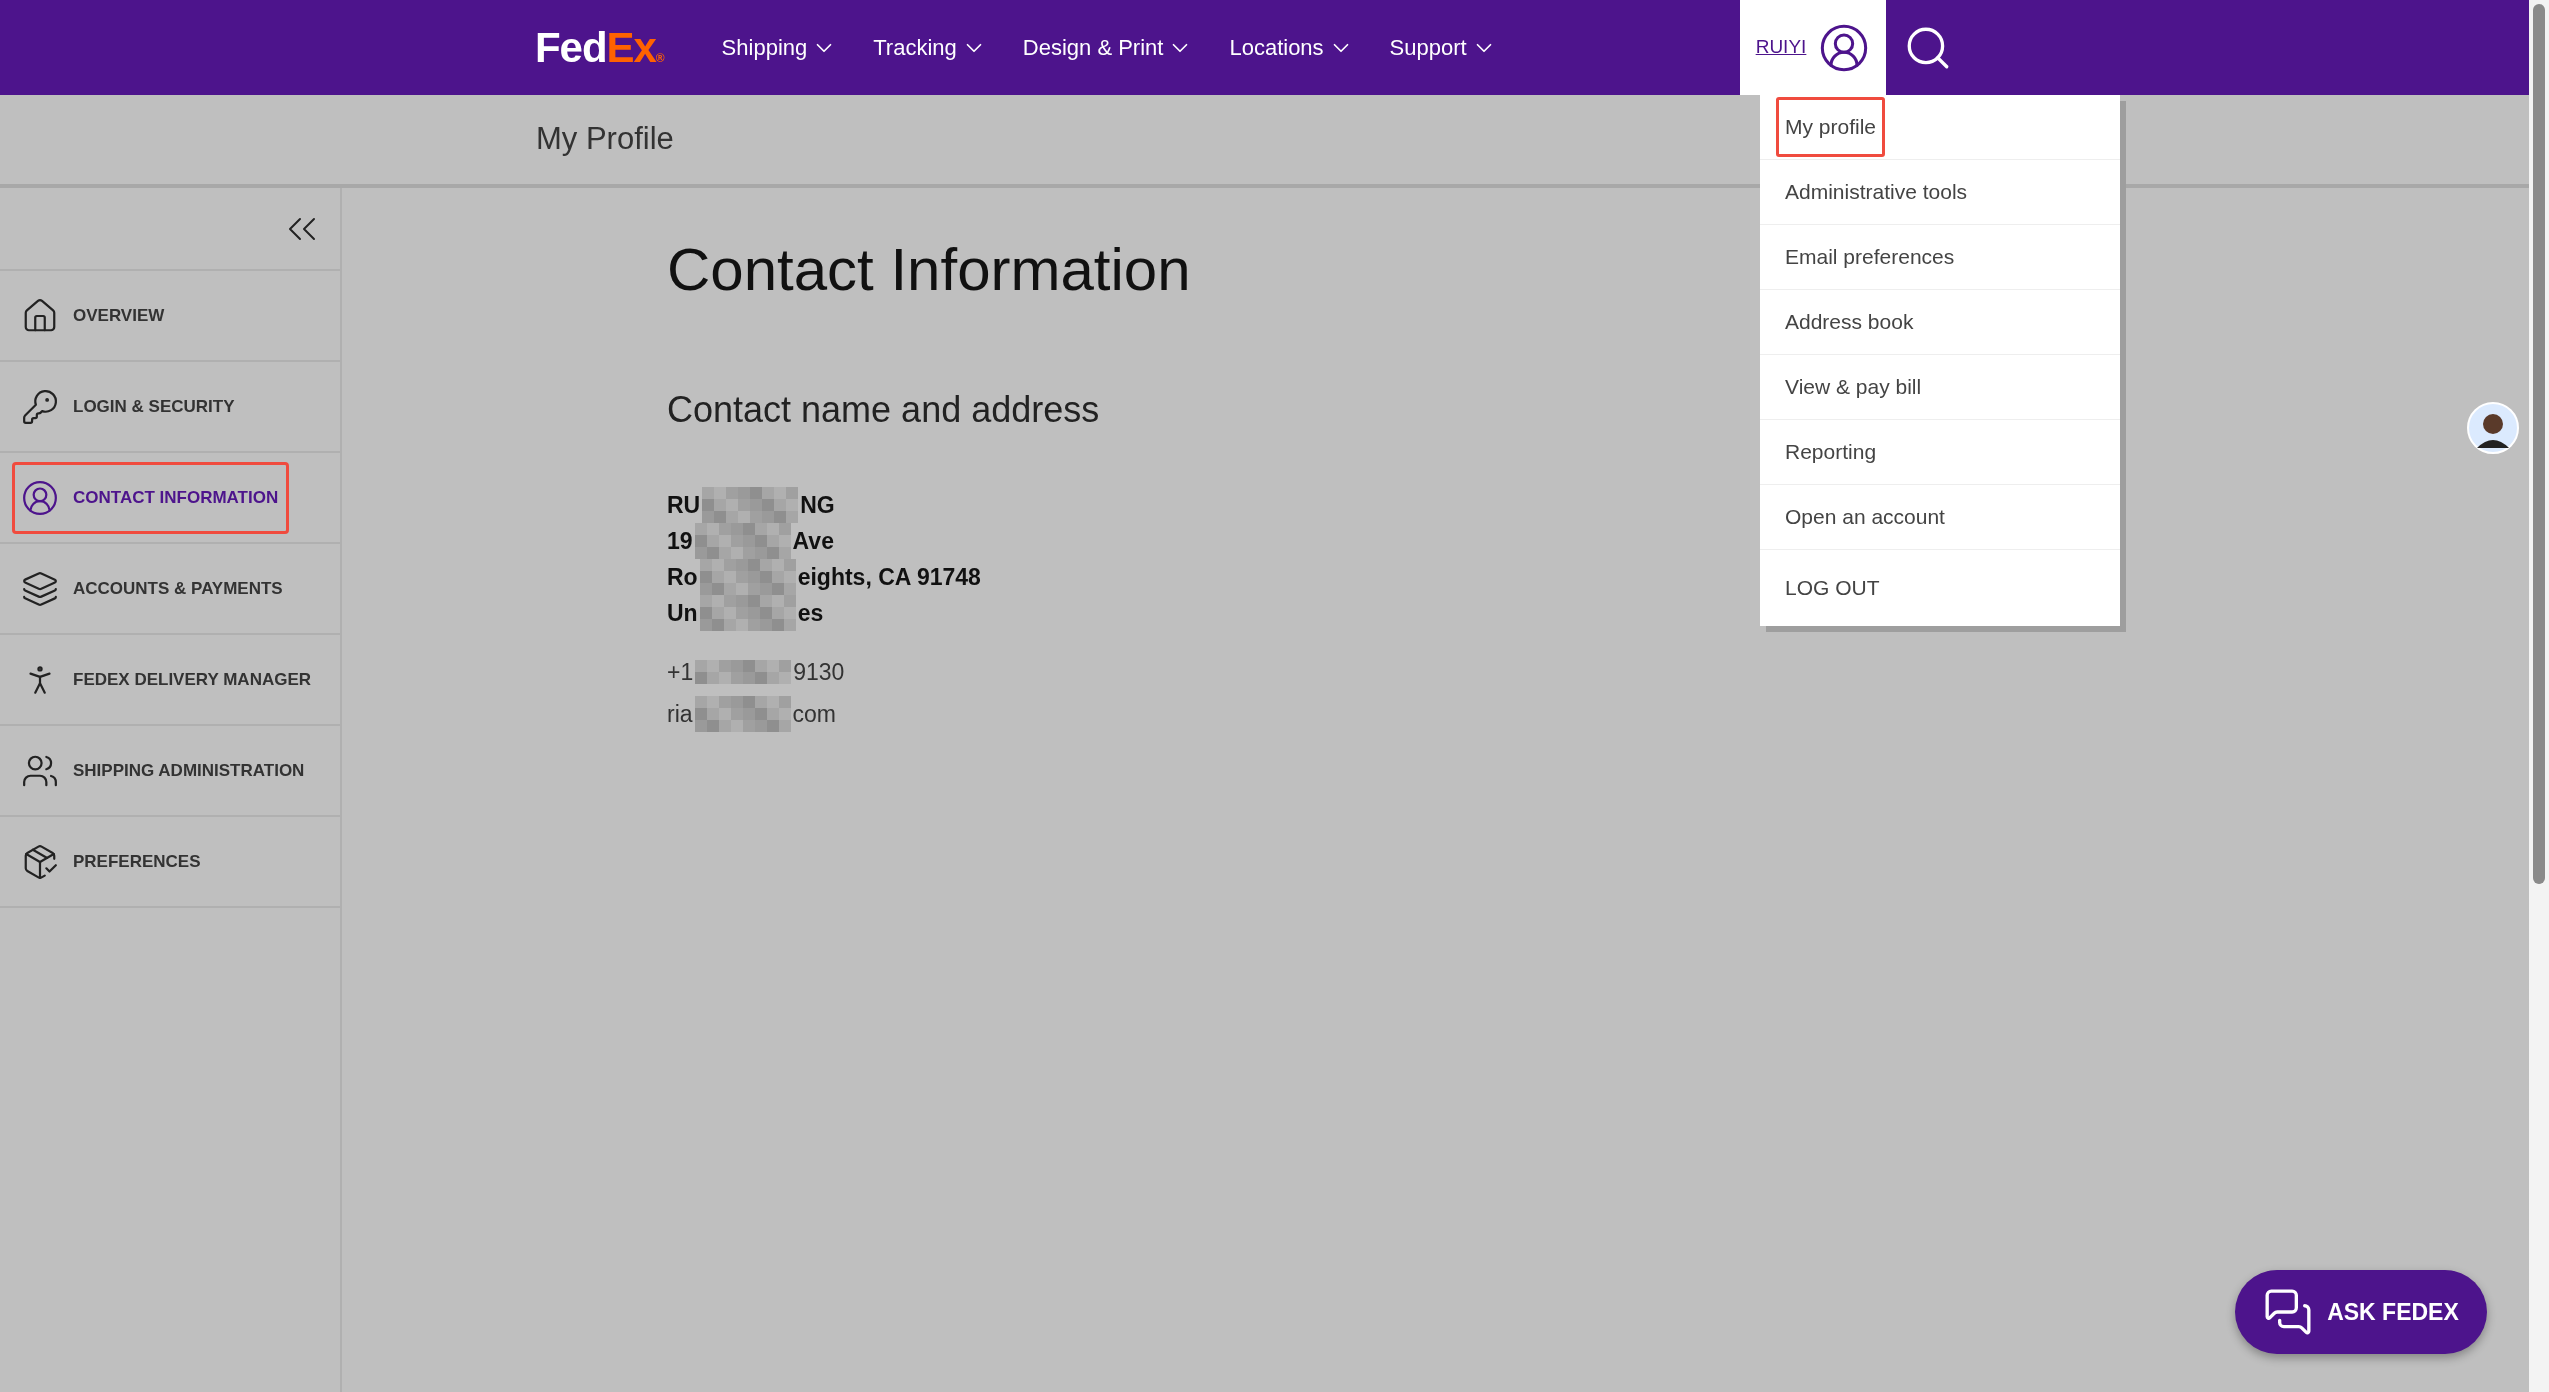  What do you see at coordinates (889, 577) in the screenshot?
I see `address-text: eights, CA 91748` at bounding box center [889, 577].